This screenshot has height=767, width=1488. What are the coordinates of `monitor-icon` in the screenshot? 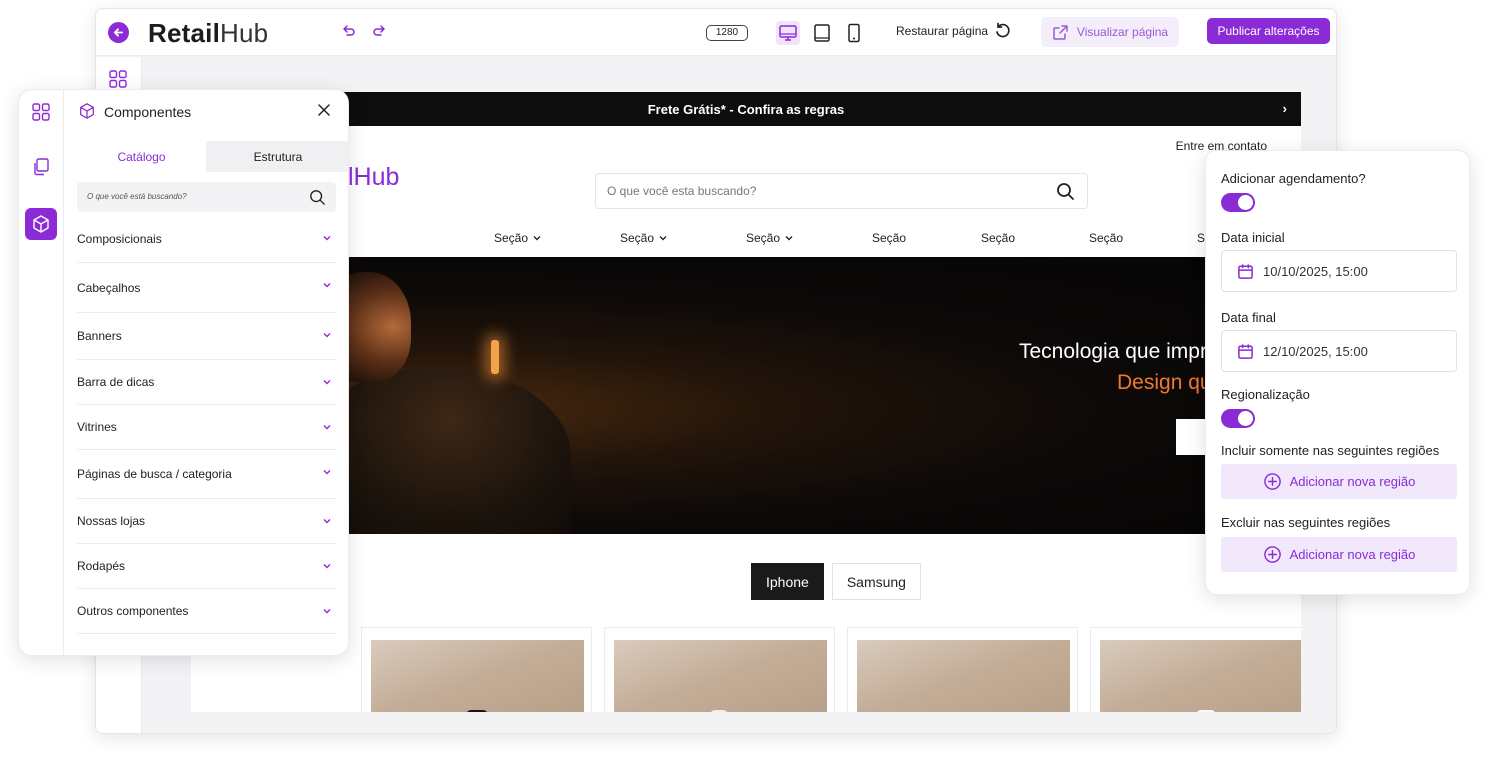 It's located at (788, 33).